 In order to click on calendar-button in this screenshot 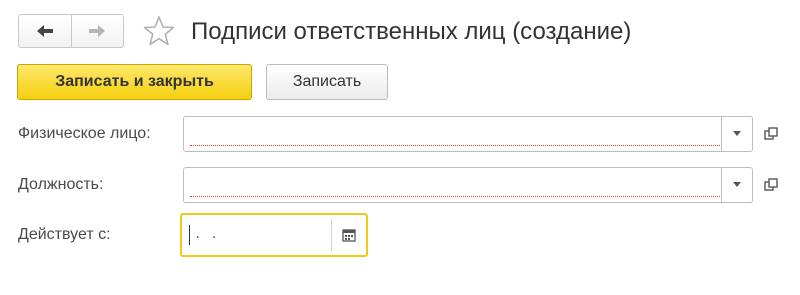, I will do `click(349, 235)`.